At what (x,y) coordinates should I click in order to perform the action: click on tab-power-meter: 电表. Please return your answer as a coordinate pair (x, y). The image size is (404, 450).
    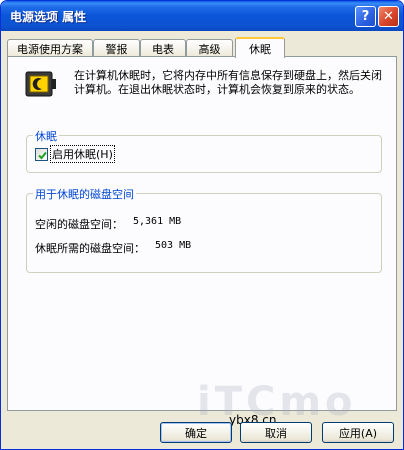
    Looking at the image, I should click on (163, 48).